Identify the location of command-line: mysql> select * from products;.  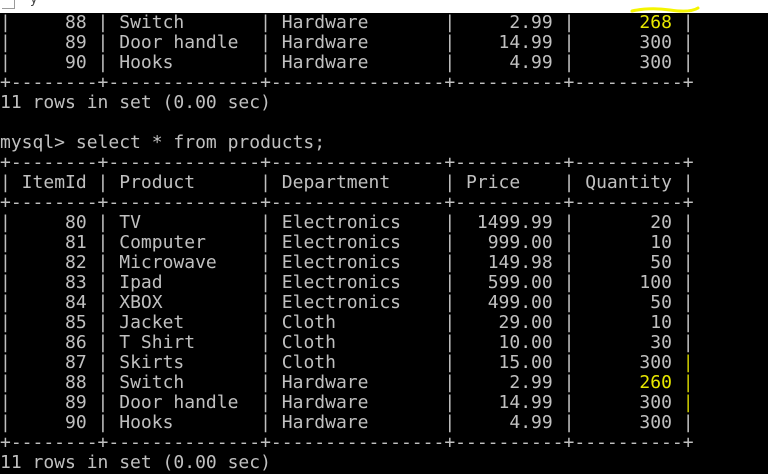
(347, 143).